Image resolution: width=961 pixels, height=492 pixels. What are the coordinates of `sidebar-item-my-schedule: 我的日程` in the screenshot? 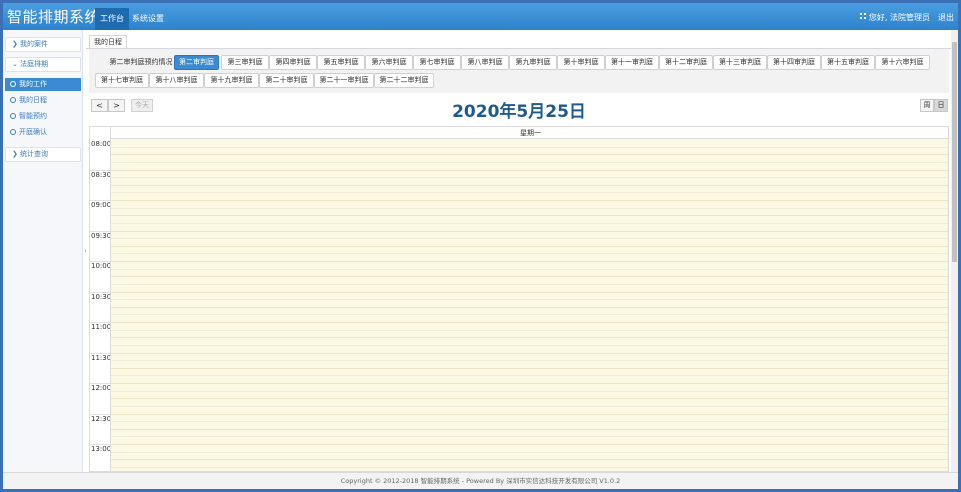 It's located at (43, 100).